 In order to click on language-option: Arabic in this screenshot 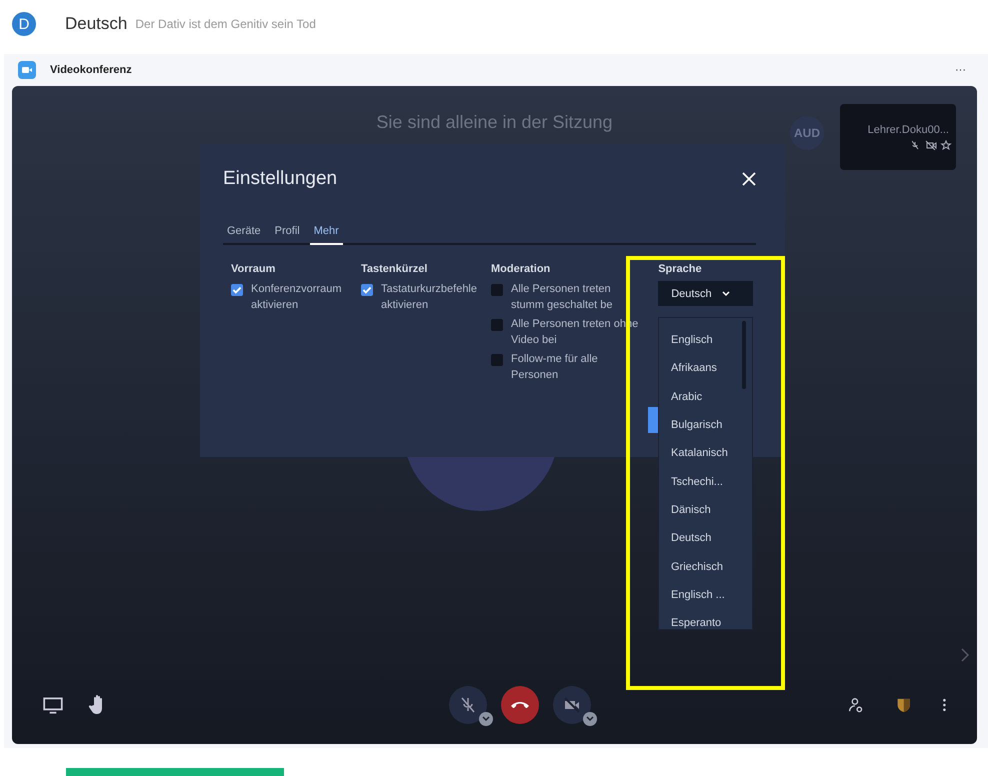, I will do `click(711, 396)`.